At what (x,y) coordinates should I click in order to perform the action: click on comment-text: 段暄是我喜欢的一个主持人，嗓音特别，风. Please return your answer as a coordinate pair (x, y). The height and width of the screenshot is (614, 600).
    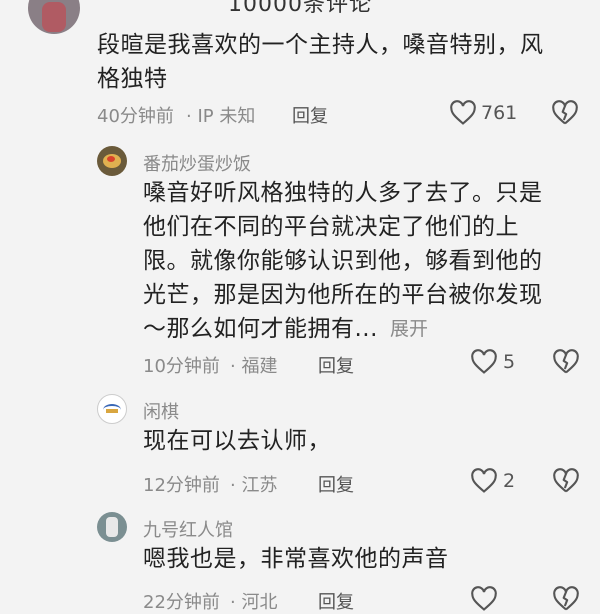
    Looking at the image, I should click on (320, 45).